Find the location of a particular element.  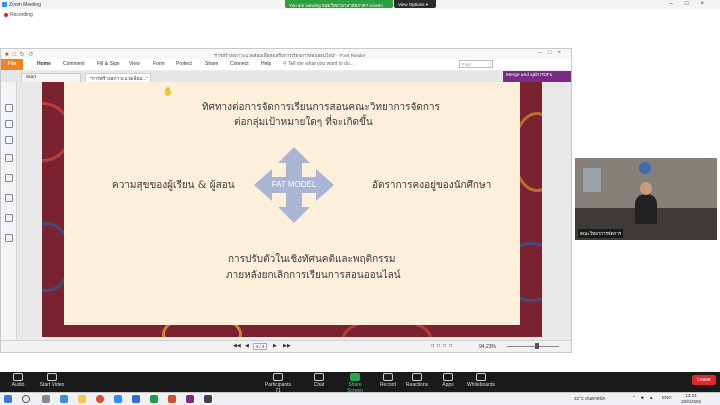

start-video-label: Start Video is located at coordinates (52, 385).